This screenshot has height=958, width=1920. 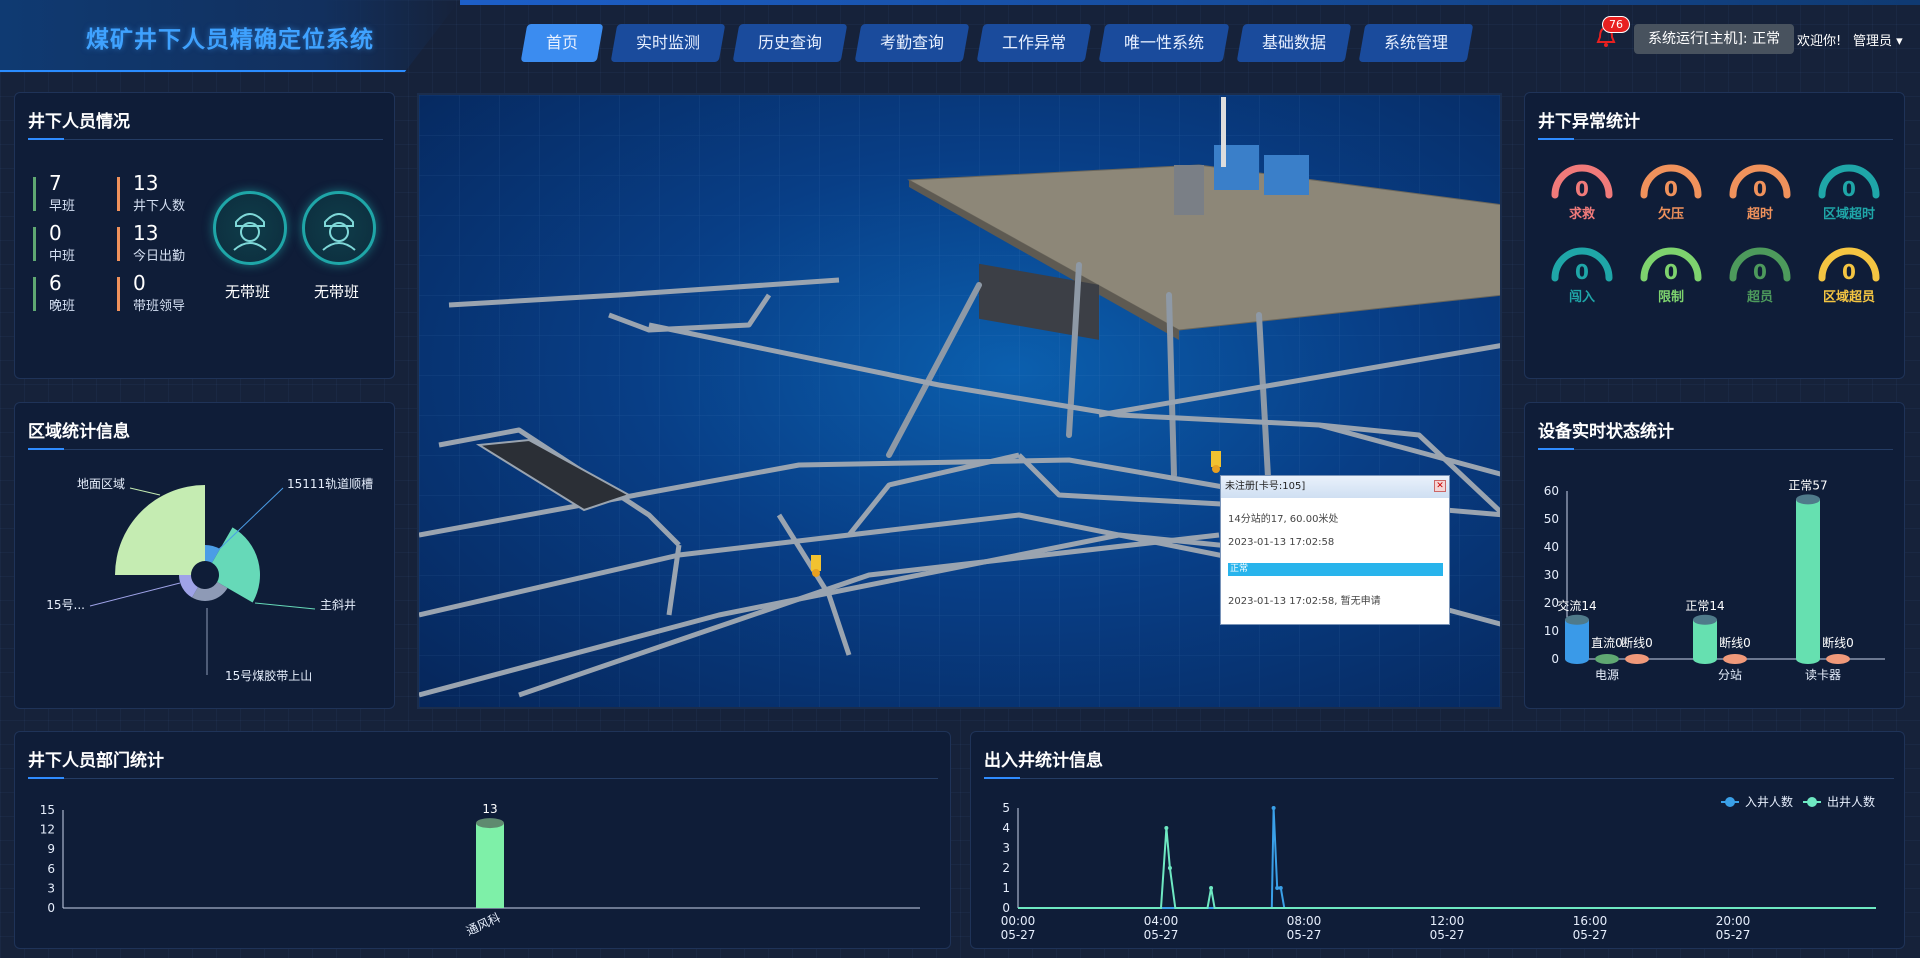 I want to click on anomaly-gauge: 0 区域超时, so click(x=1849, y=186).